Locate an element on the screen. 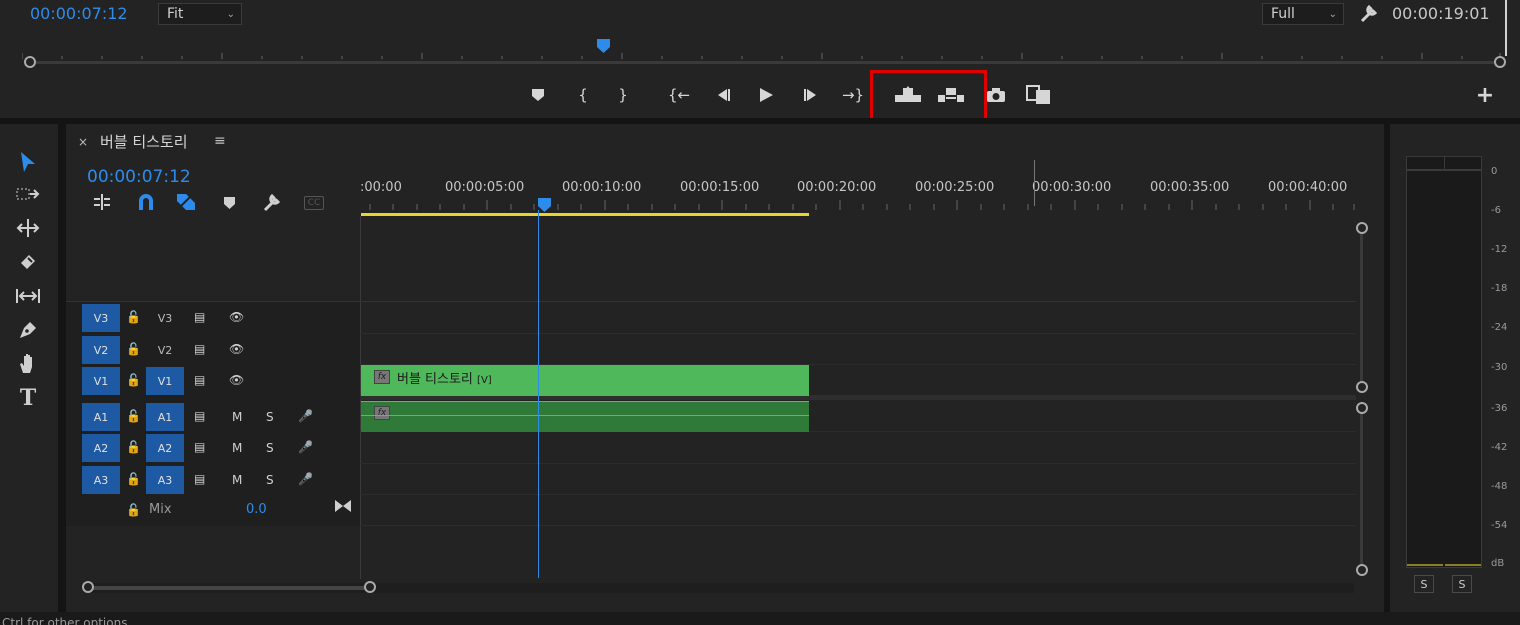 The image size is (1520, 625). selection-tool-button is located at coordinates (28, 162).